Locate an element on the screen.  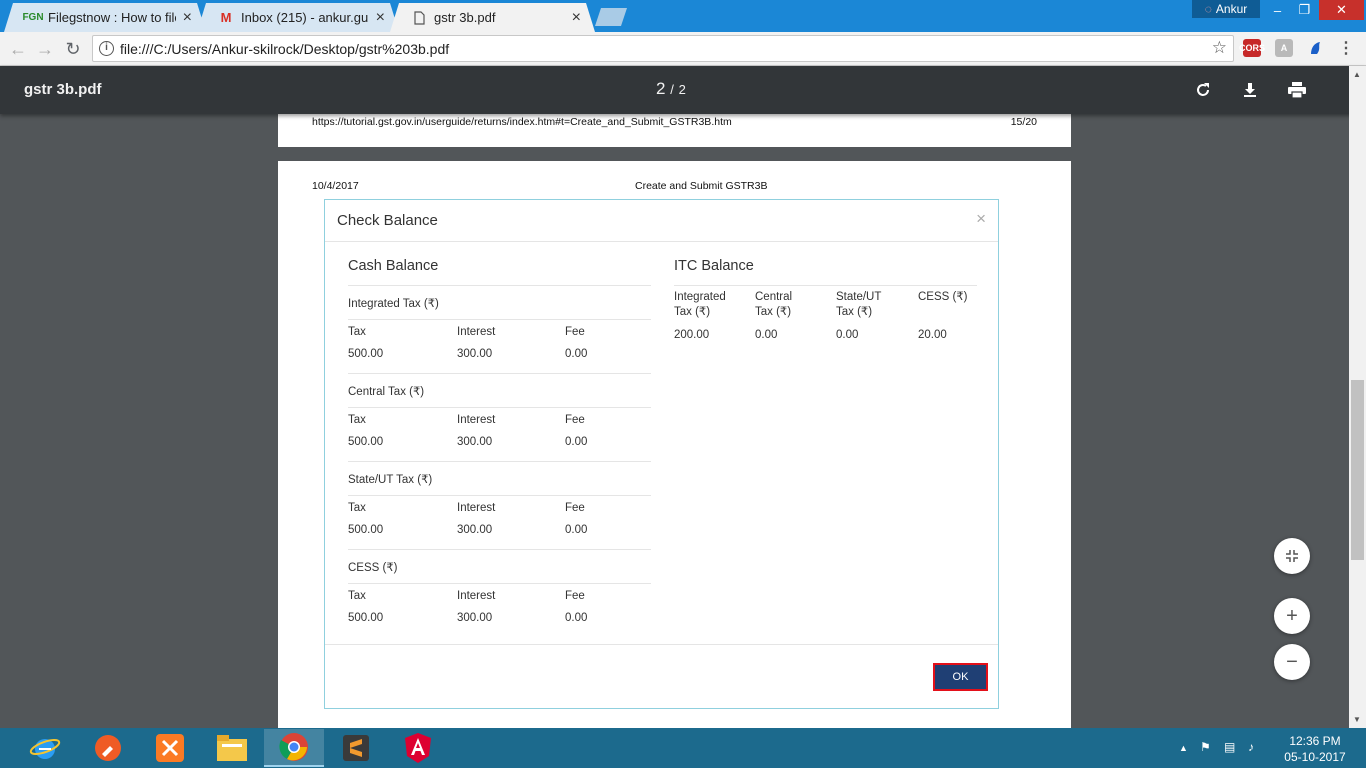
minimize-button: – is located at coordinates (1277, 10).